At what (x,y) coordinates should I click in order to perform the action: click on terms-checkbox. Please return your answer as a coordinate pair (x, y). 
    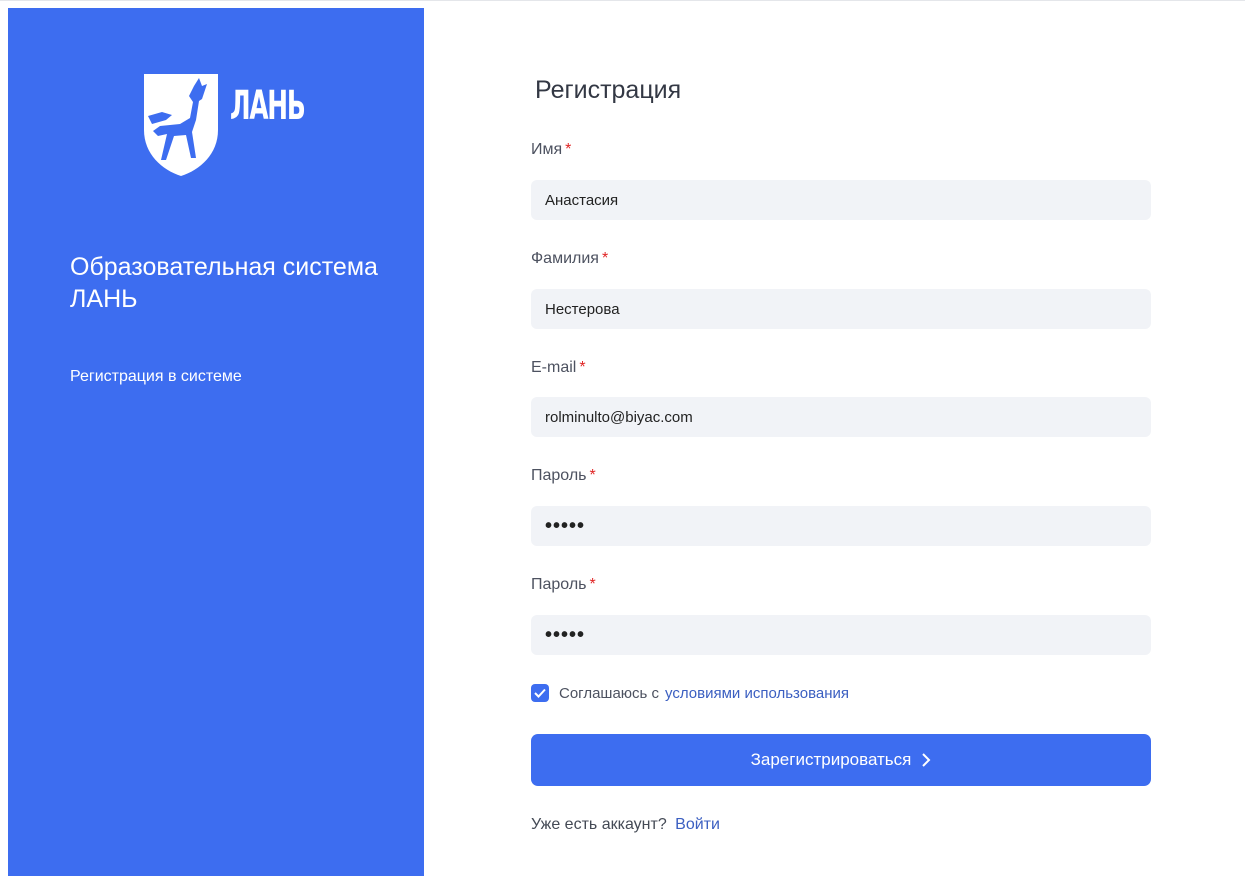
    Looking at the image, I should click on (540, 693).